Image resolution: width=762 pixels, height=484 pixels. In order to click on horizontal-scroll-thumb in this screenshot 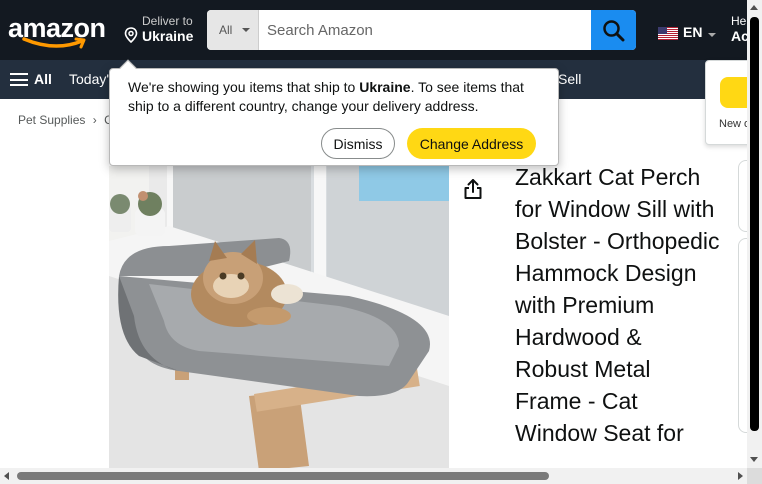, I will do `click(283, 476)`.